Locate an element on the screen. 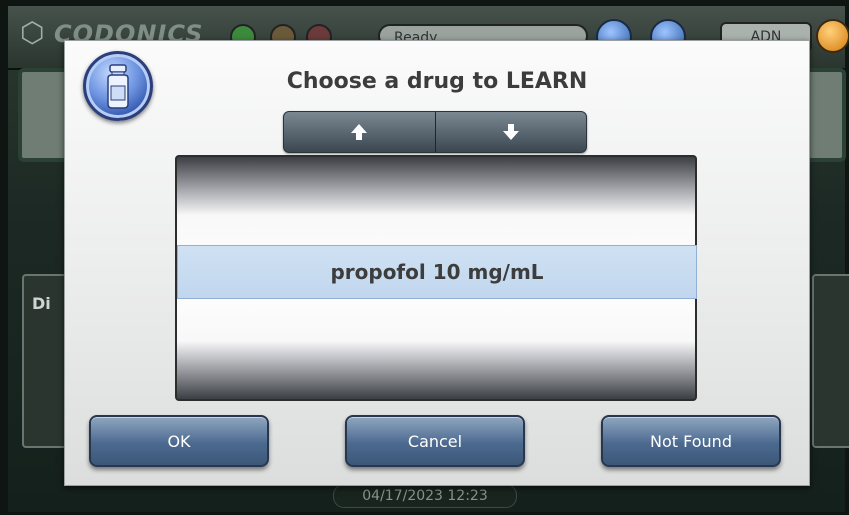  scroll-down-button is located at coordinates (510, 132).